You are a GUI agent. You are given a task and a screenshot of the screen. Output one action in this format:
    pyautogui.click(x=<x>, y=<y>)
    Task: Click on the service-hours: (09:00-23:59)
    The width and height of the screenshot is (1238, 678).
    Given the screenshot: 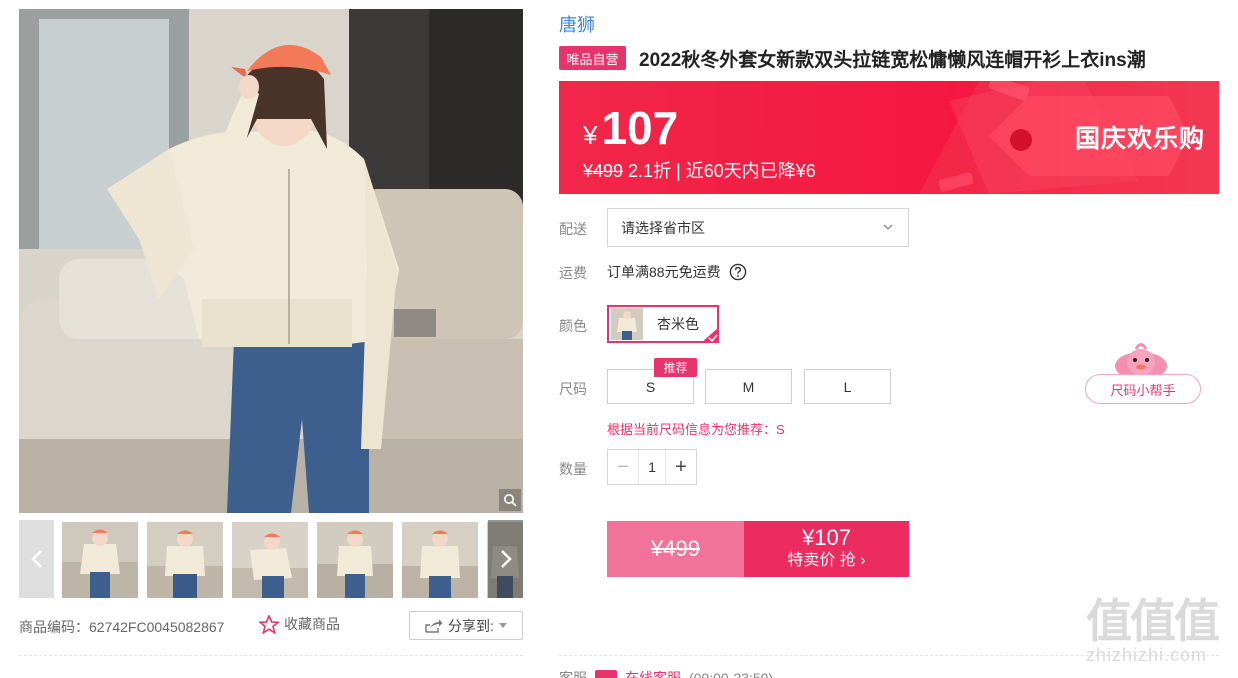 What is the action you would take?
    pyautogui.click(x=731, y=674)
    